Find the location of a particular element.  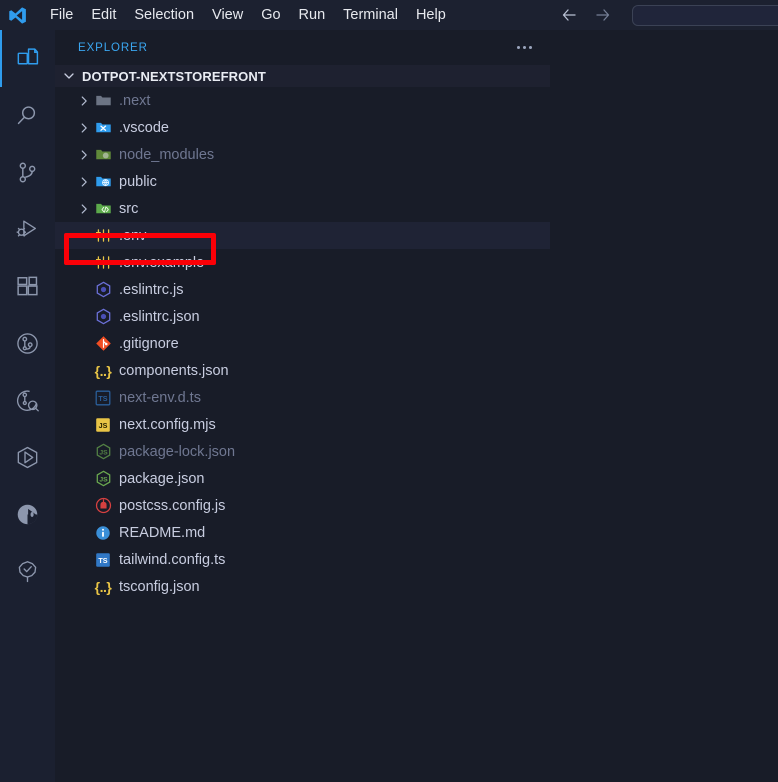

info-markdown-icon is located at coordinates (103, 533).